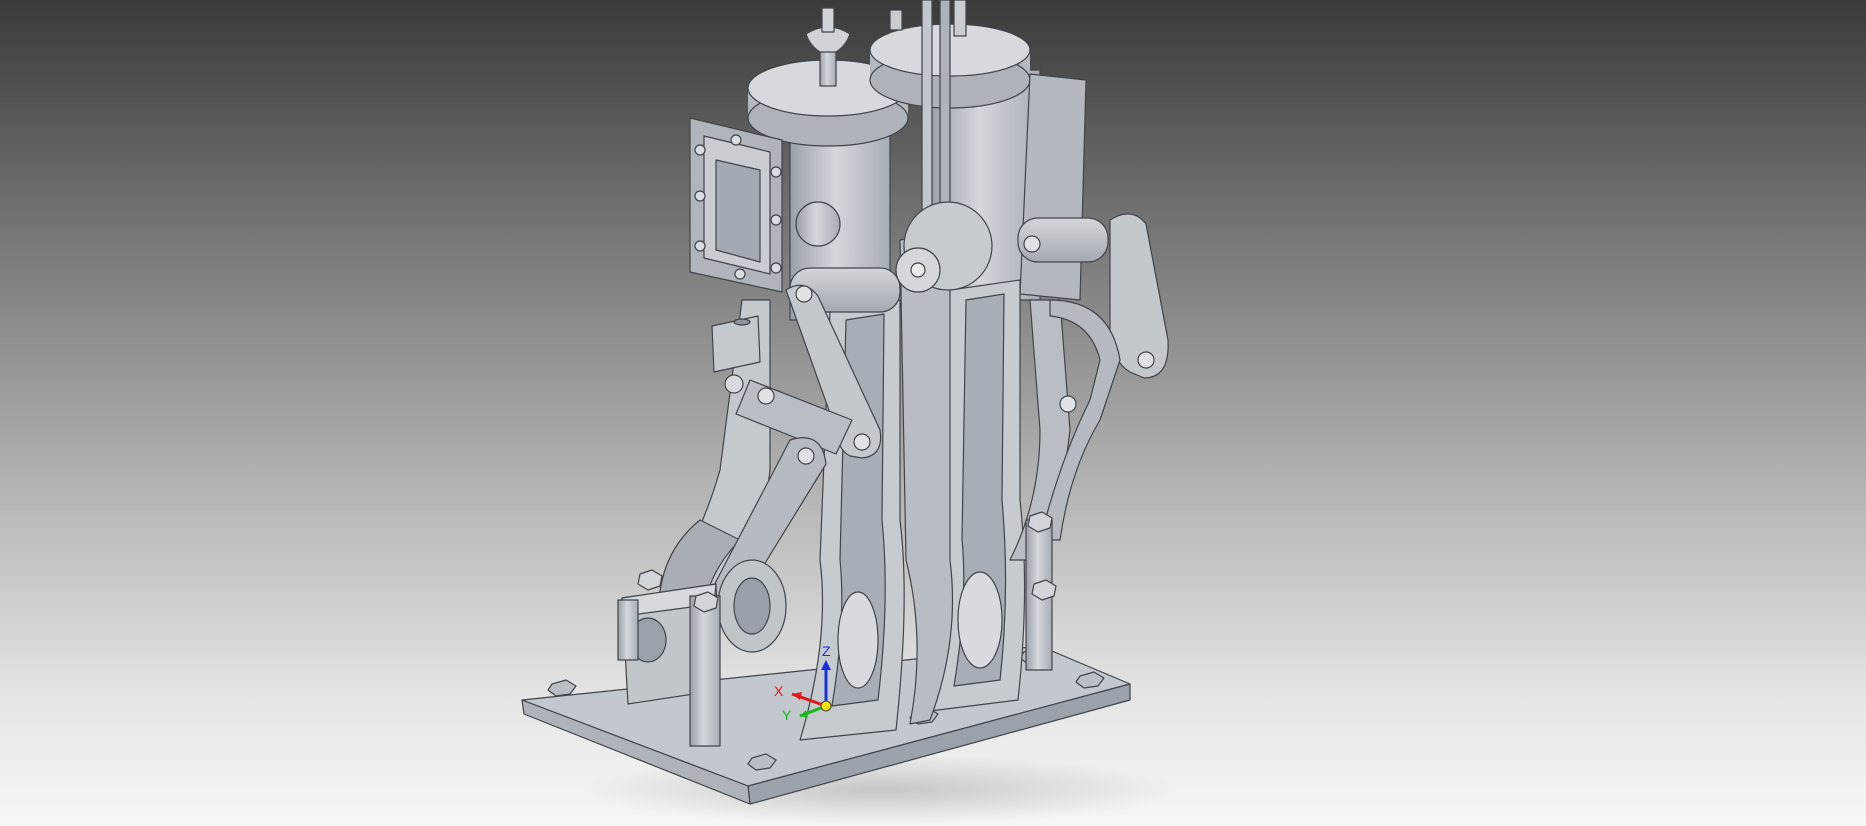  Describe the element at coordinates (787, 715) in the screenshot. I see `axis-y-label: Y` at that location.